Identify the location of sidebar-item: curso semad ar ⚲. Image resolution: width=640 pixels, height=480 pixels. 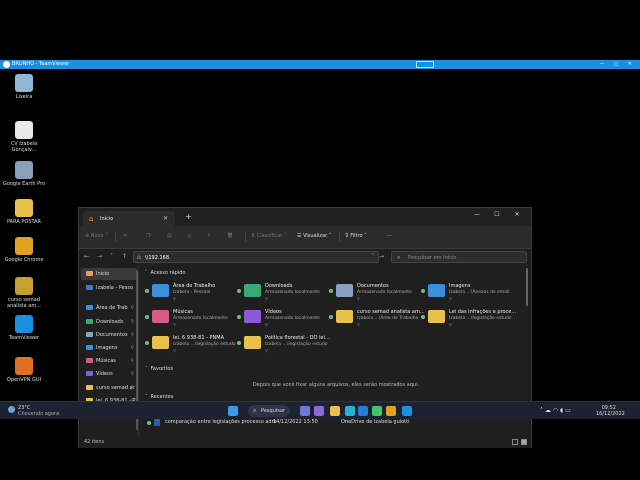
(109, 388).